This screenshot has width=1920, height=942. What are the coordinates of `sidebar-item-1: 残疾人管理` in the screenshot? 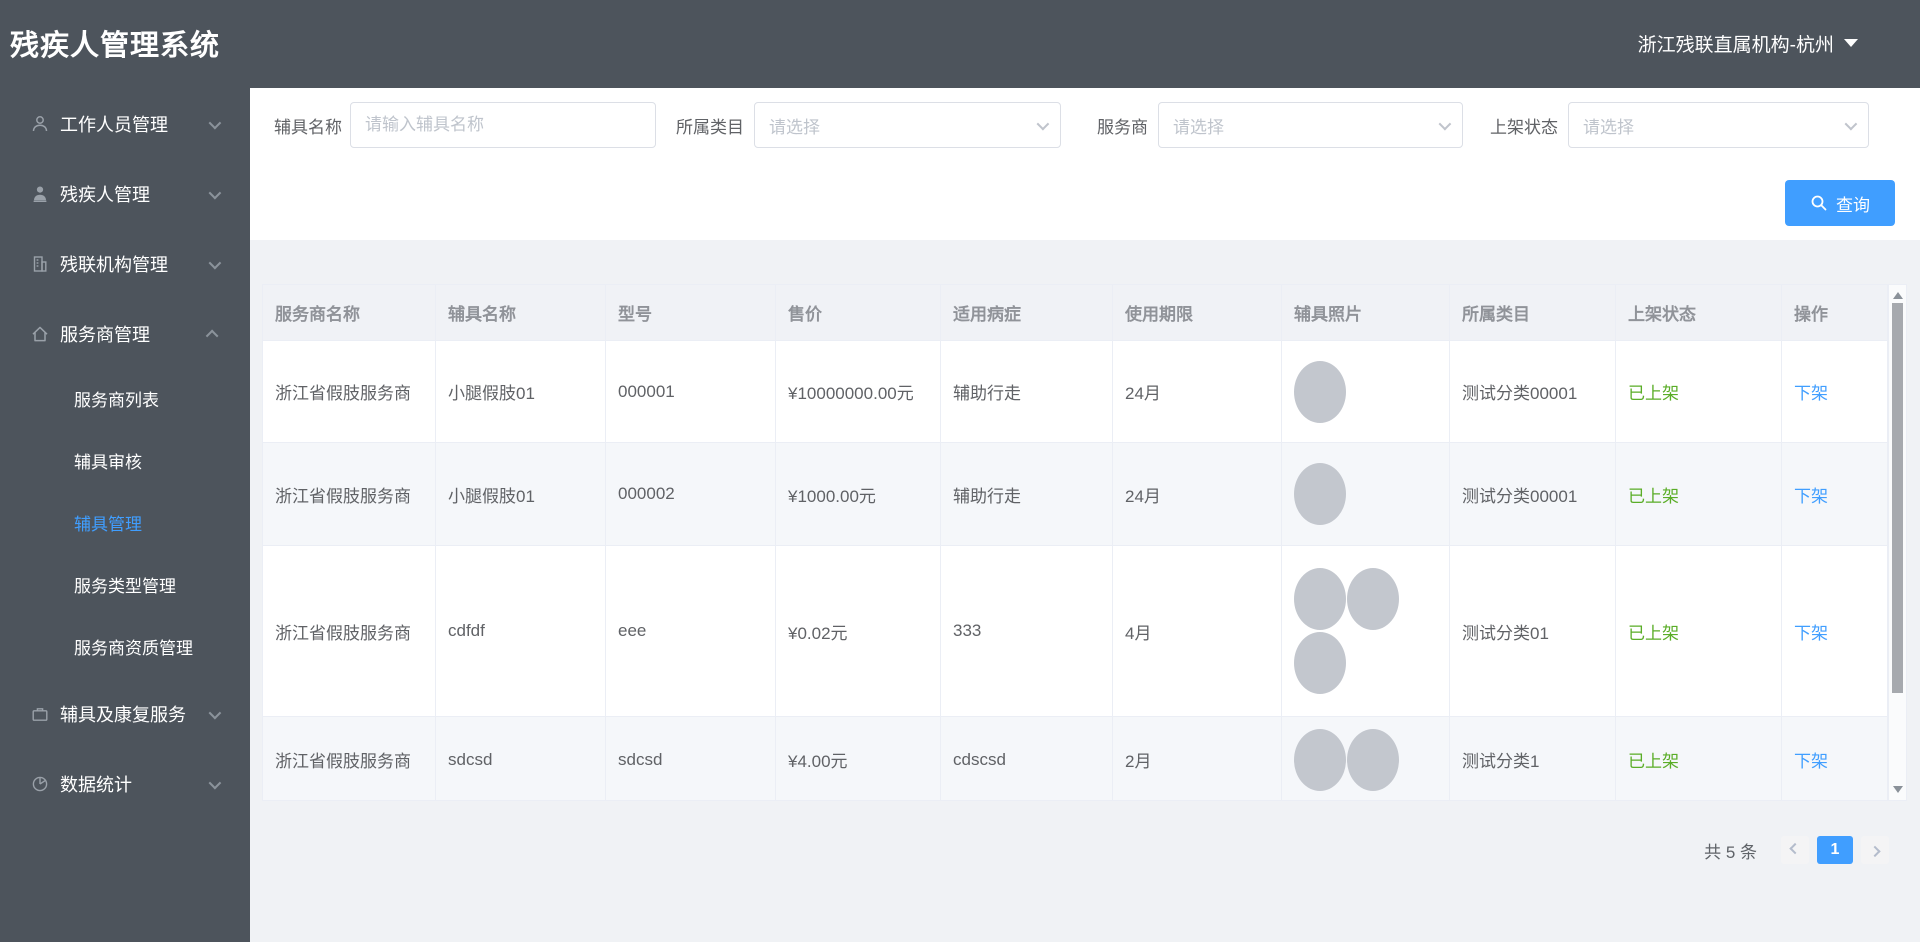 It's located at (140, 194).